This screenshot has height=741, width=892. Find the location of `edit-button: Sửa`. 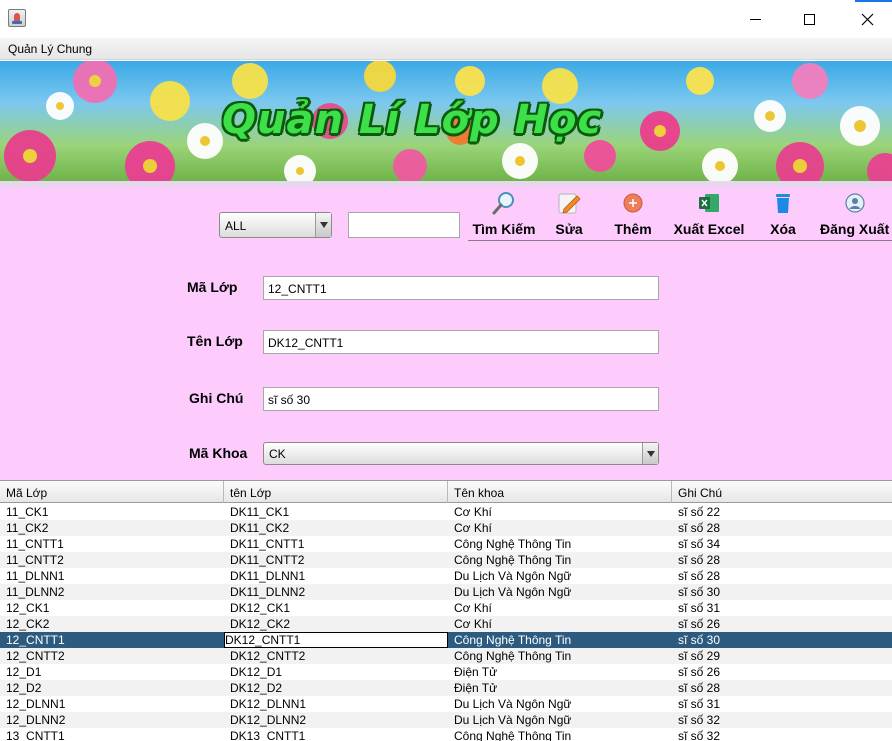

edit-button: Sửa is located at coordinates (569, 215).